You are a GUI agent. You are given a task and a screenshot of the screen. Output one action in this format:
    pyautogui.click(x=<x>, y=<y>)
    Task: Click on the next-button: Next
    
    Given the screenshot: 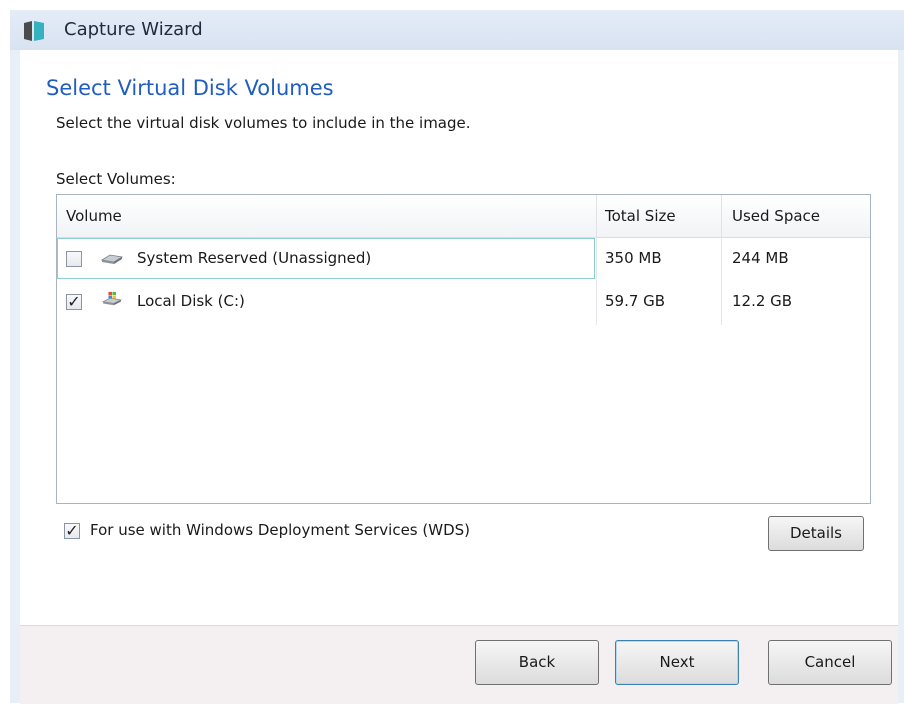 What is the action you would take?
    pyautogui.click(x=677, y=662)
    